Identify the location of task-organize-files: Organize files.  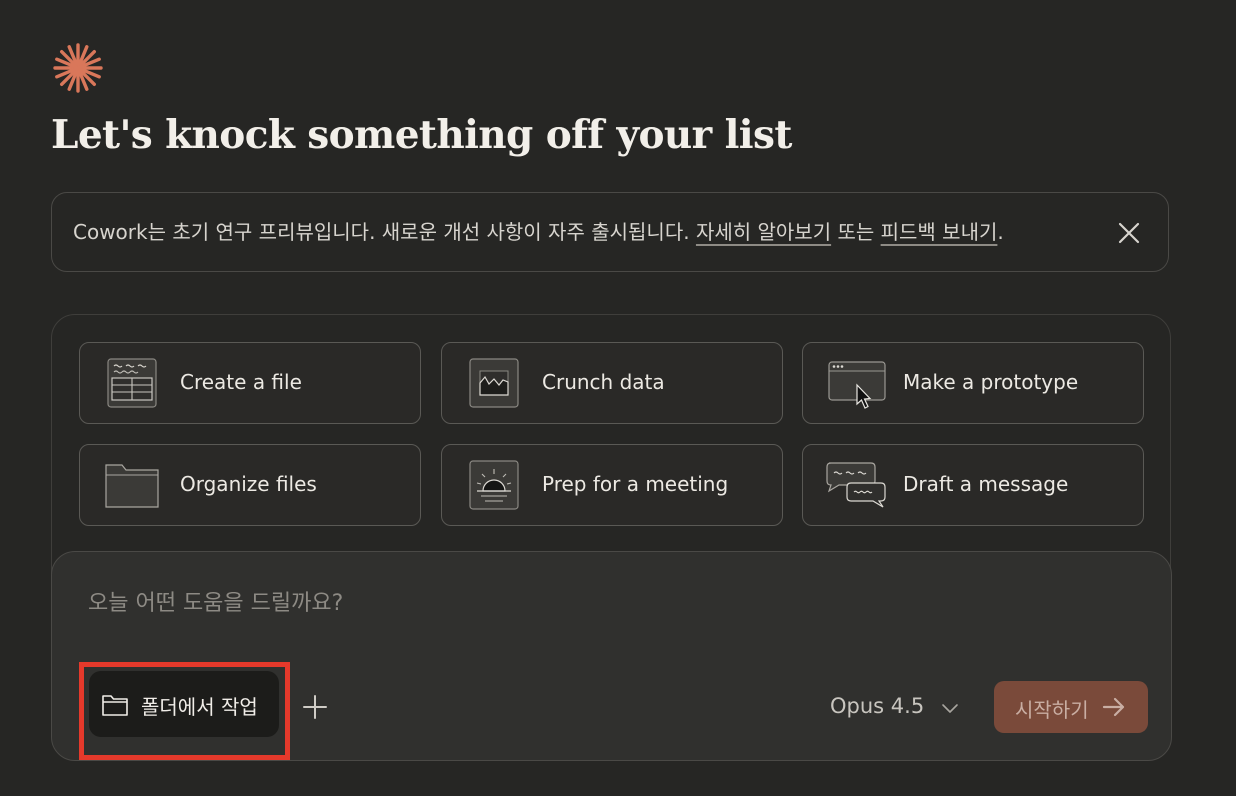
(250, 485).